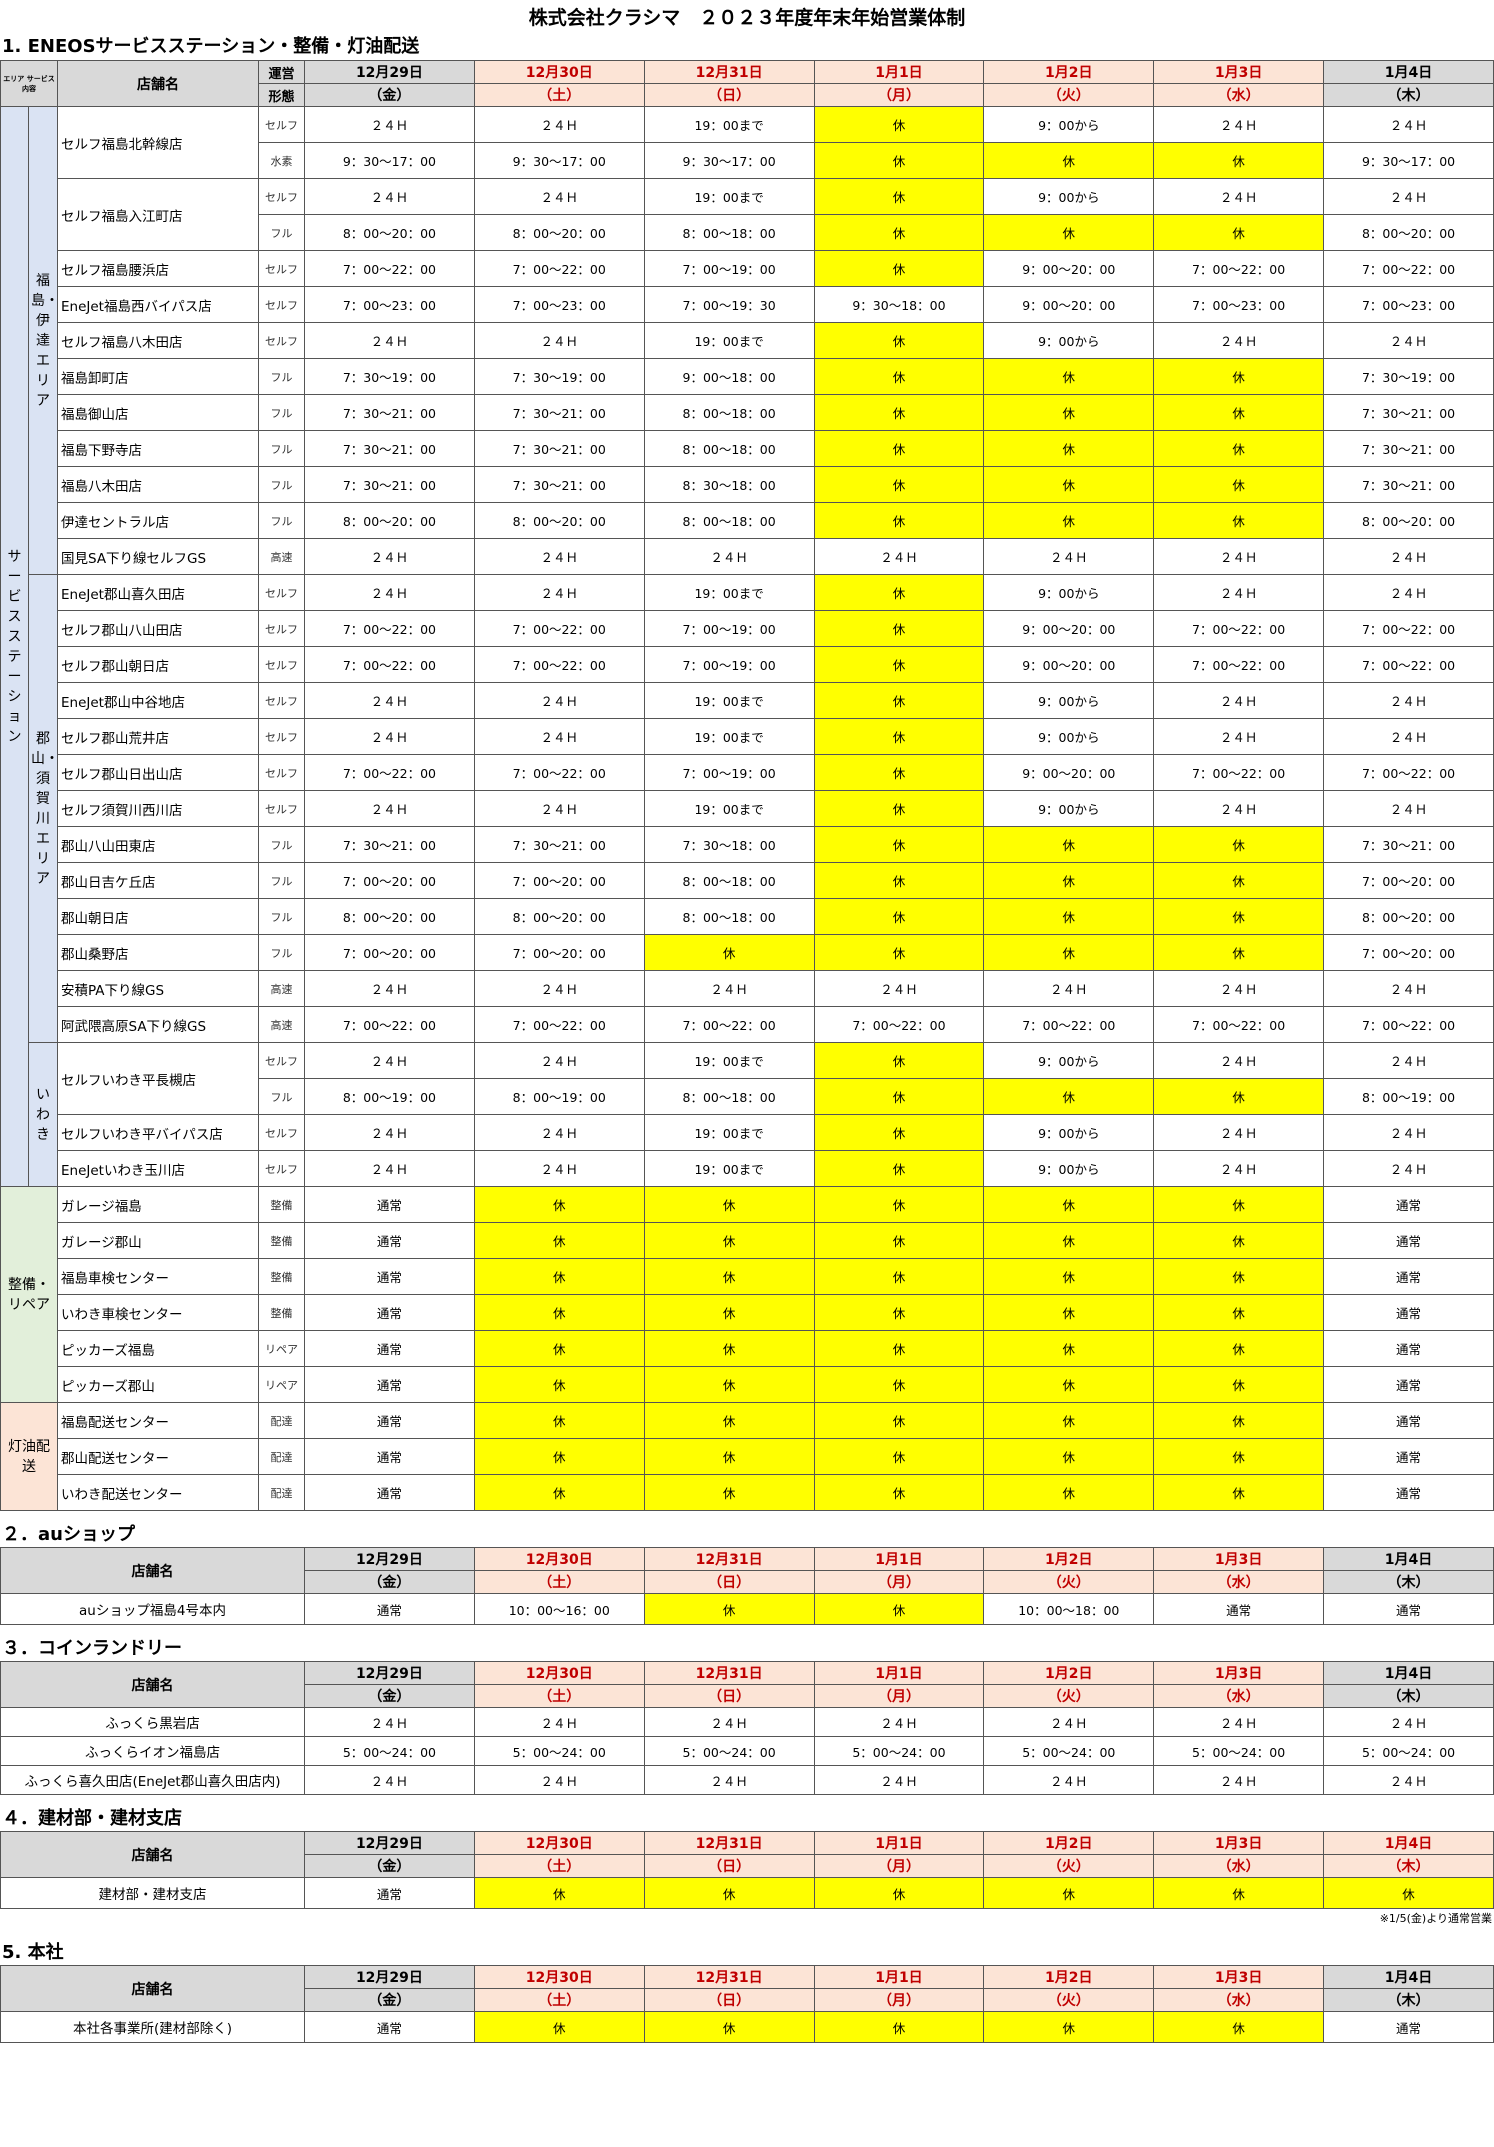 This screenshot has width=1494, height=2147. I want to click on hours-cell: 10：00〜18：00, so click(1069, 1609).